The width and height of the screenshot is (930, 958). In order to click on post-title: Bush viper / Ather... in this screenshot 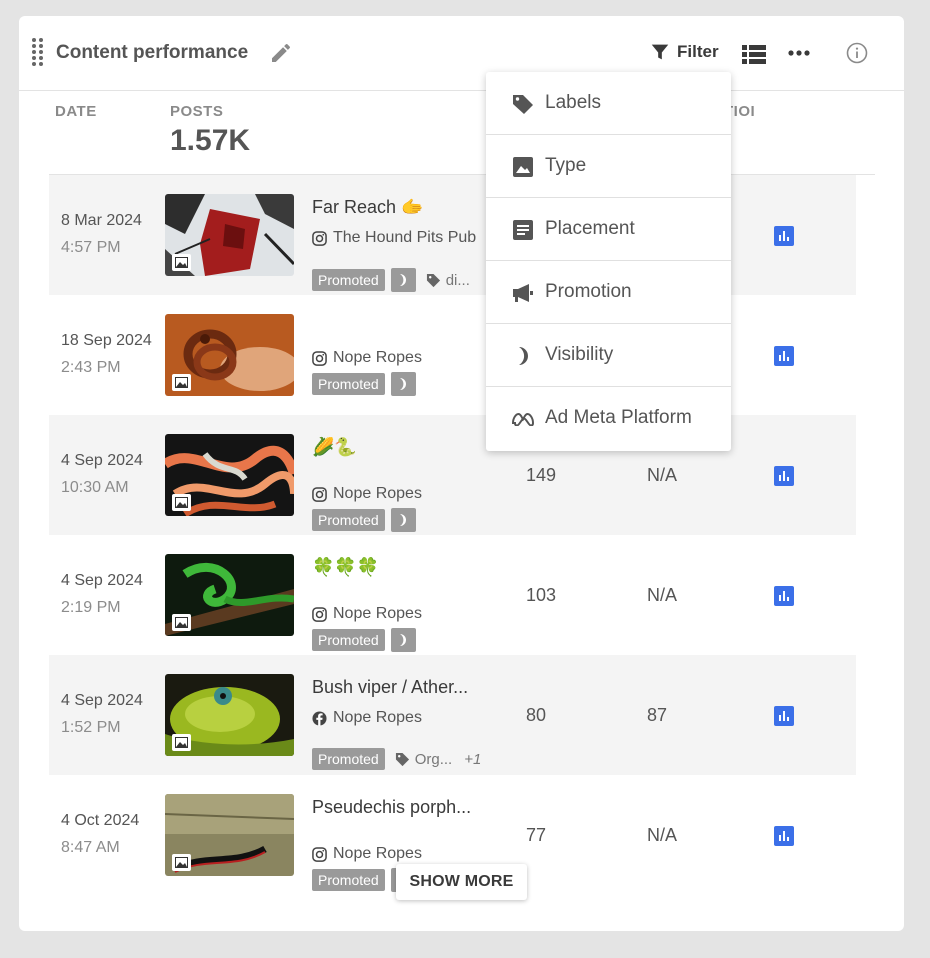, I will do `click(390, 687)`.